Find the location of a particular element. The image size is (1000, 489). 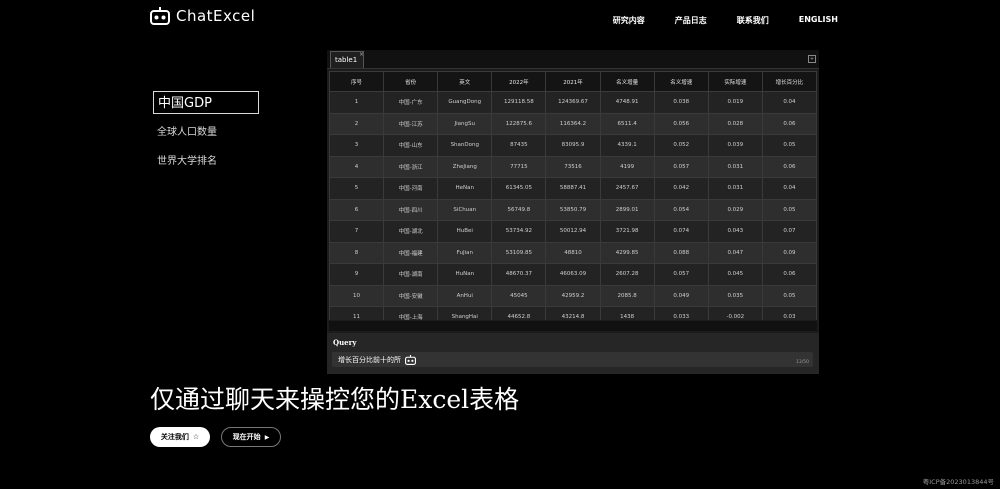

table-cell: 0.019 is located at coordinates (735, 102).